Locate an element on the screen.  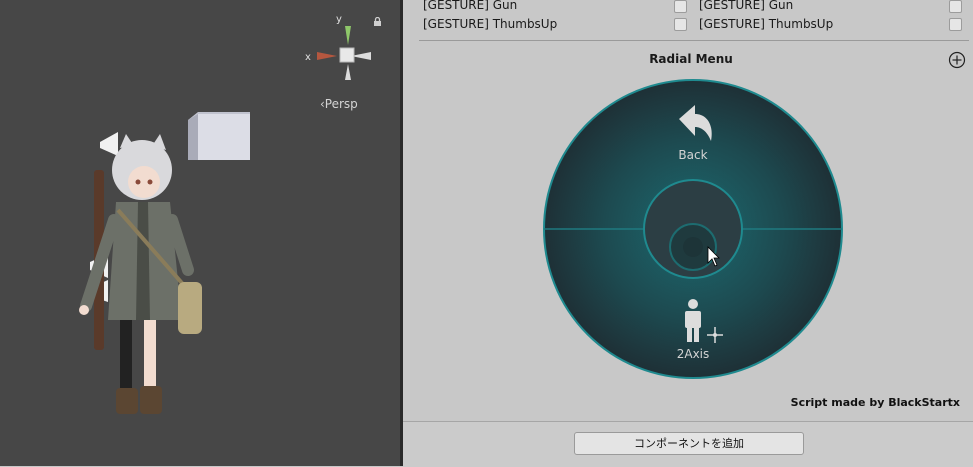
gesture-right-gun: [GESTURE] Gun is located at coordinates (746, 6).